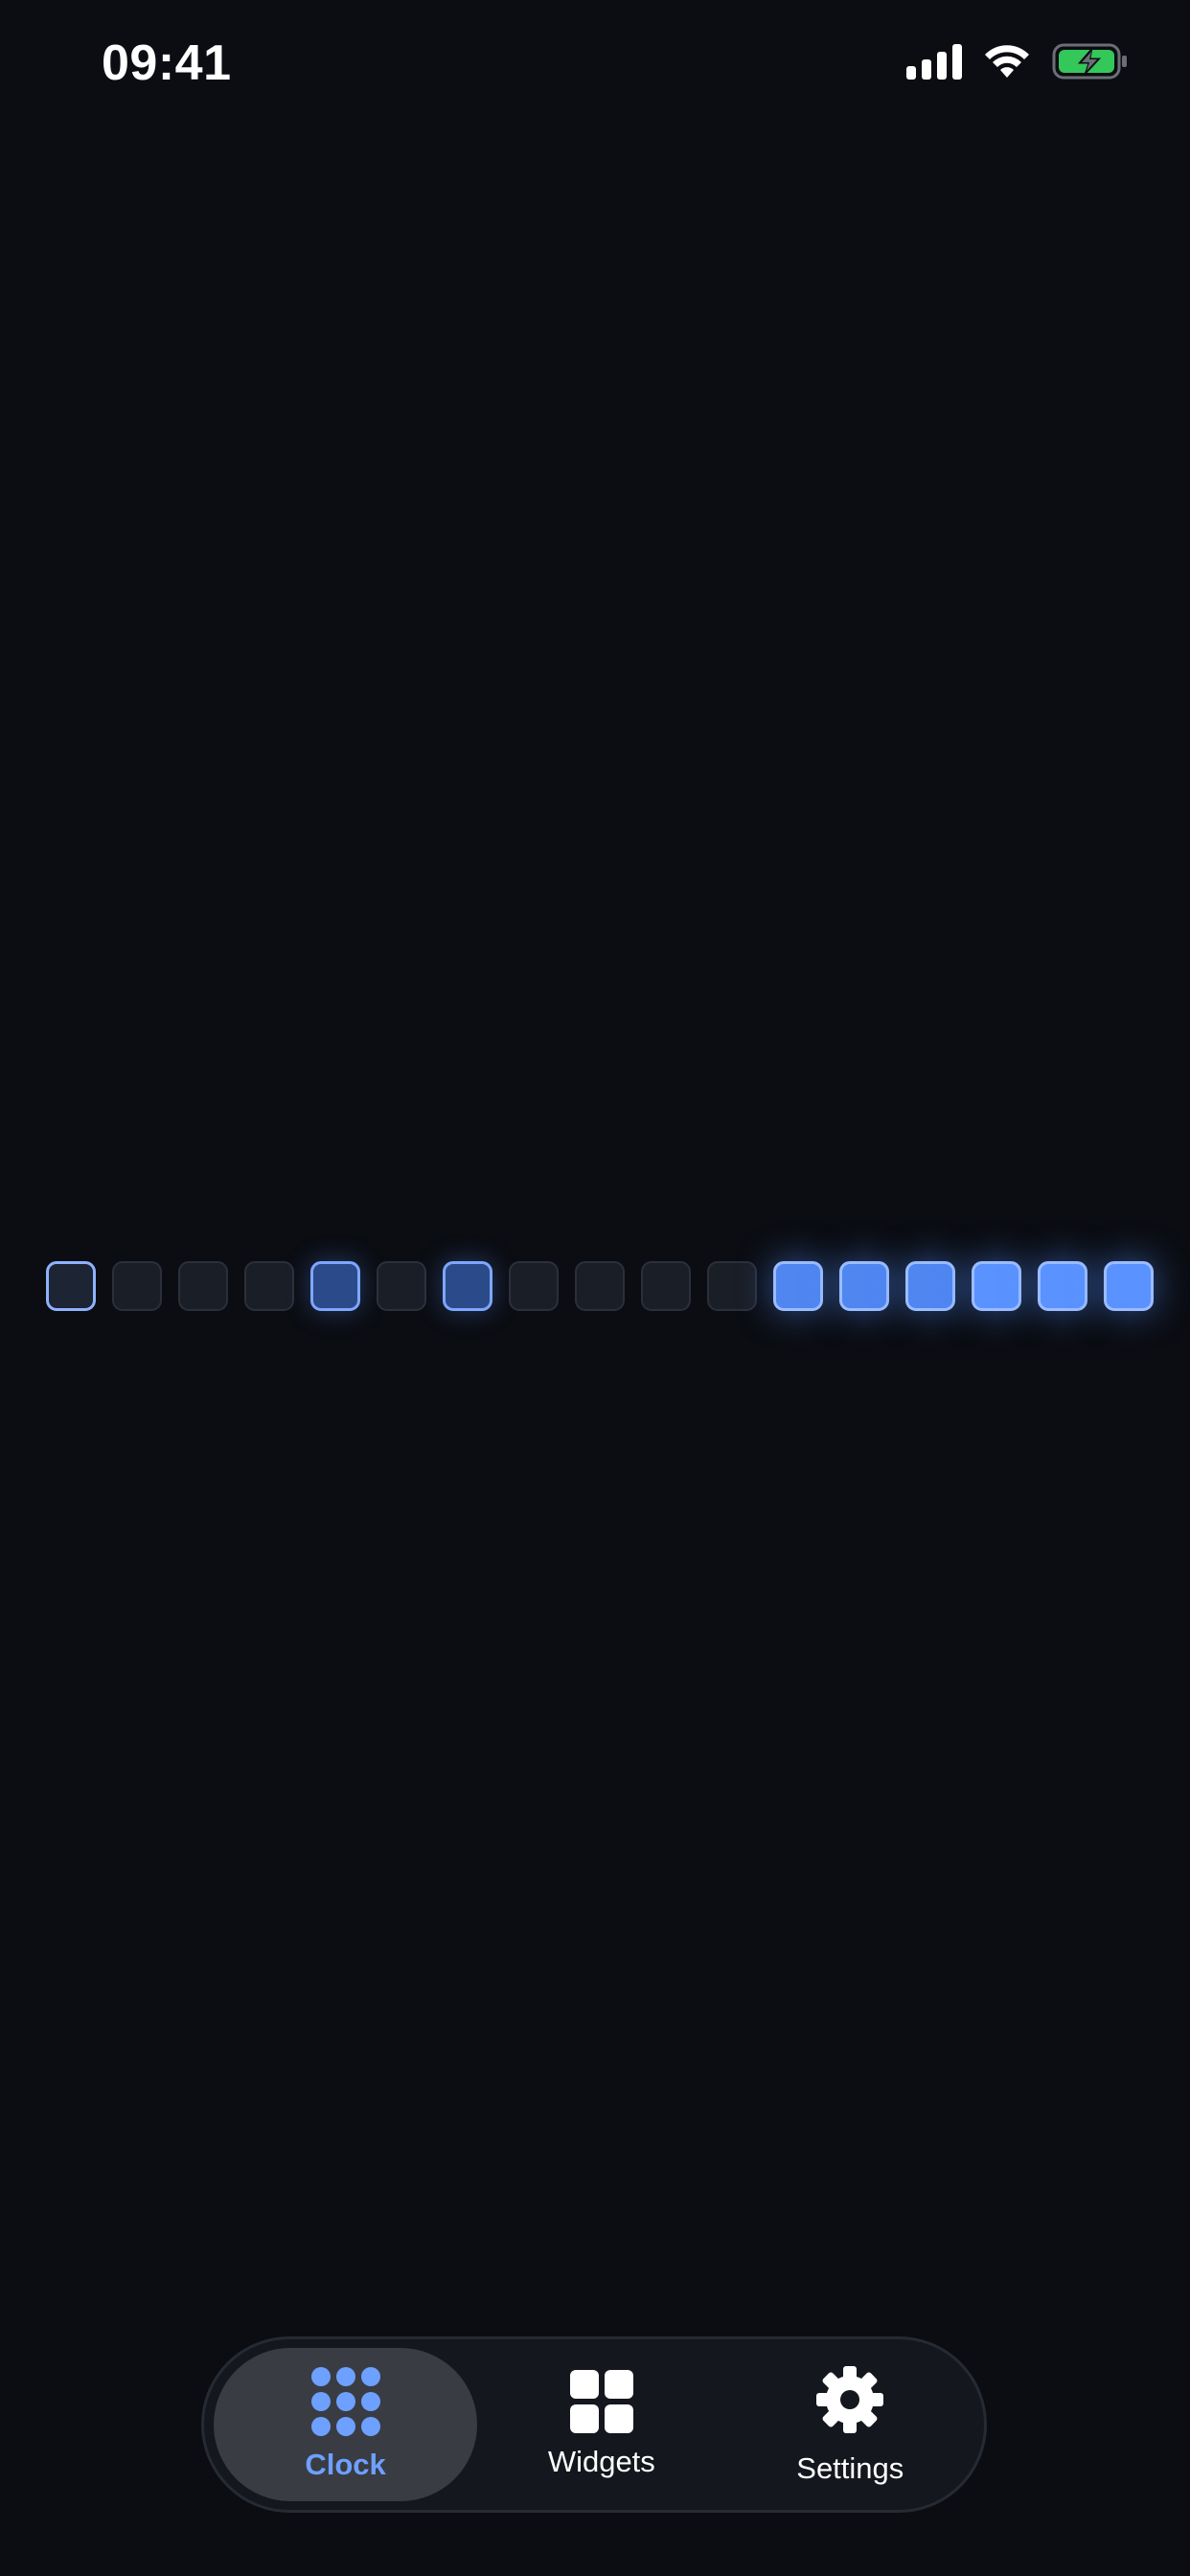 Image resolution: width=1190 pixels, height=2576 pixels. I want to click on dots-grid-icon, so click(345, 2401).